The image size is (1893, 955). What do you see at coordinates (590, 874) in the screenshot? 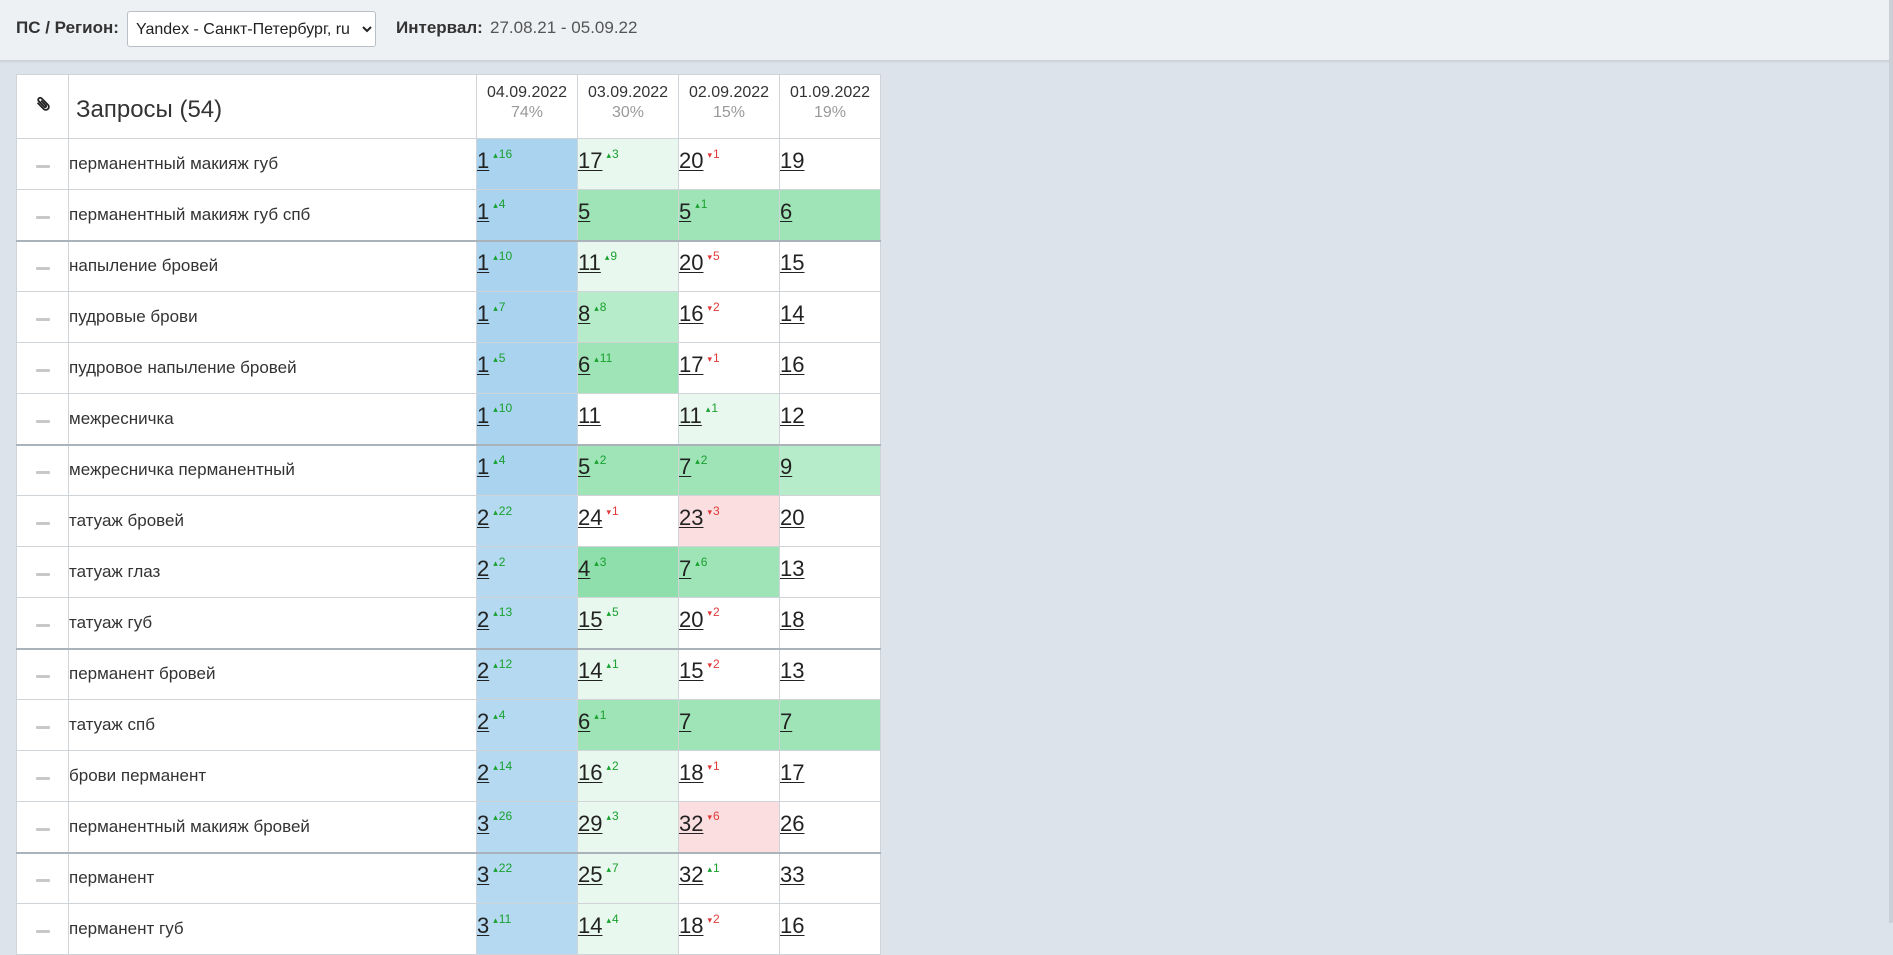
I see `position-link: 25` at bounding box center [590, 874].